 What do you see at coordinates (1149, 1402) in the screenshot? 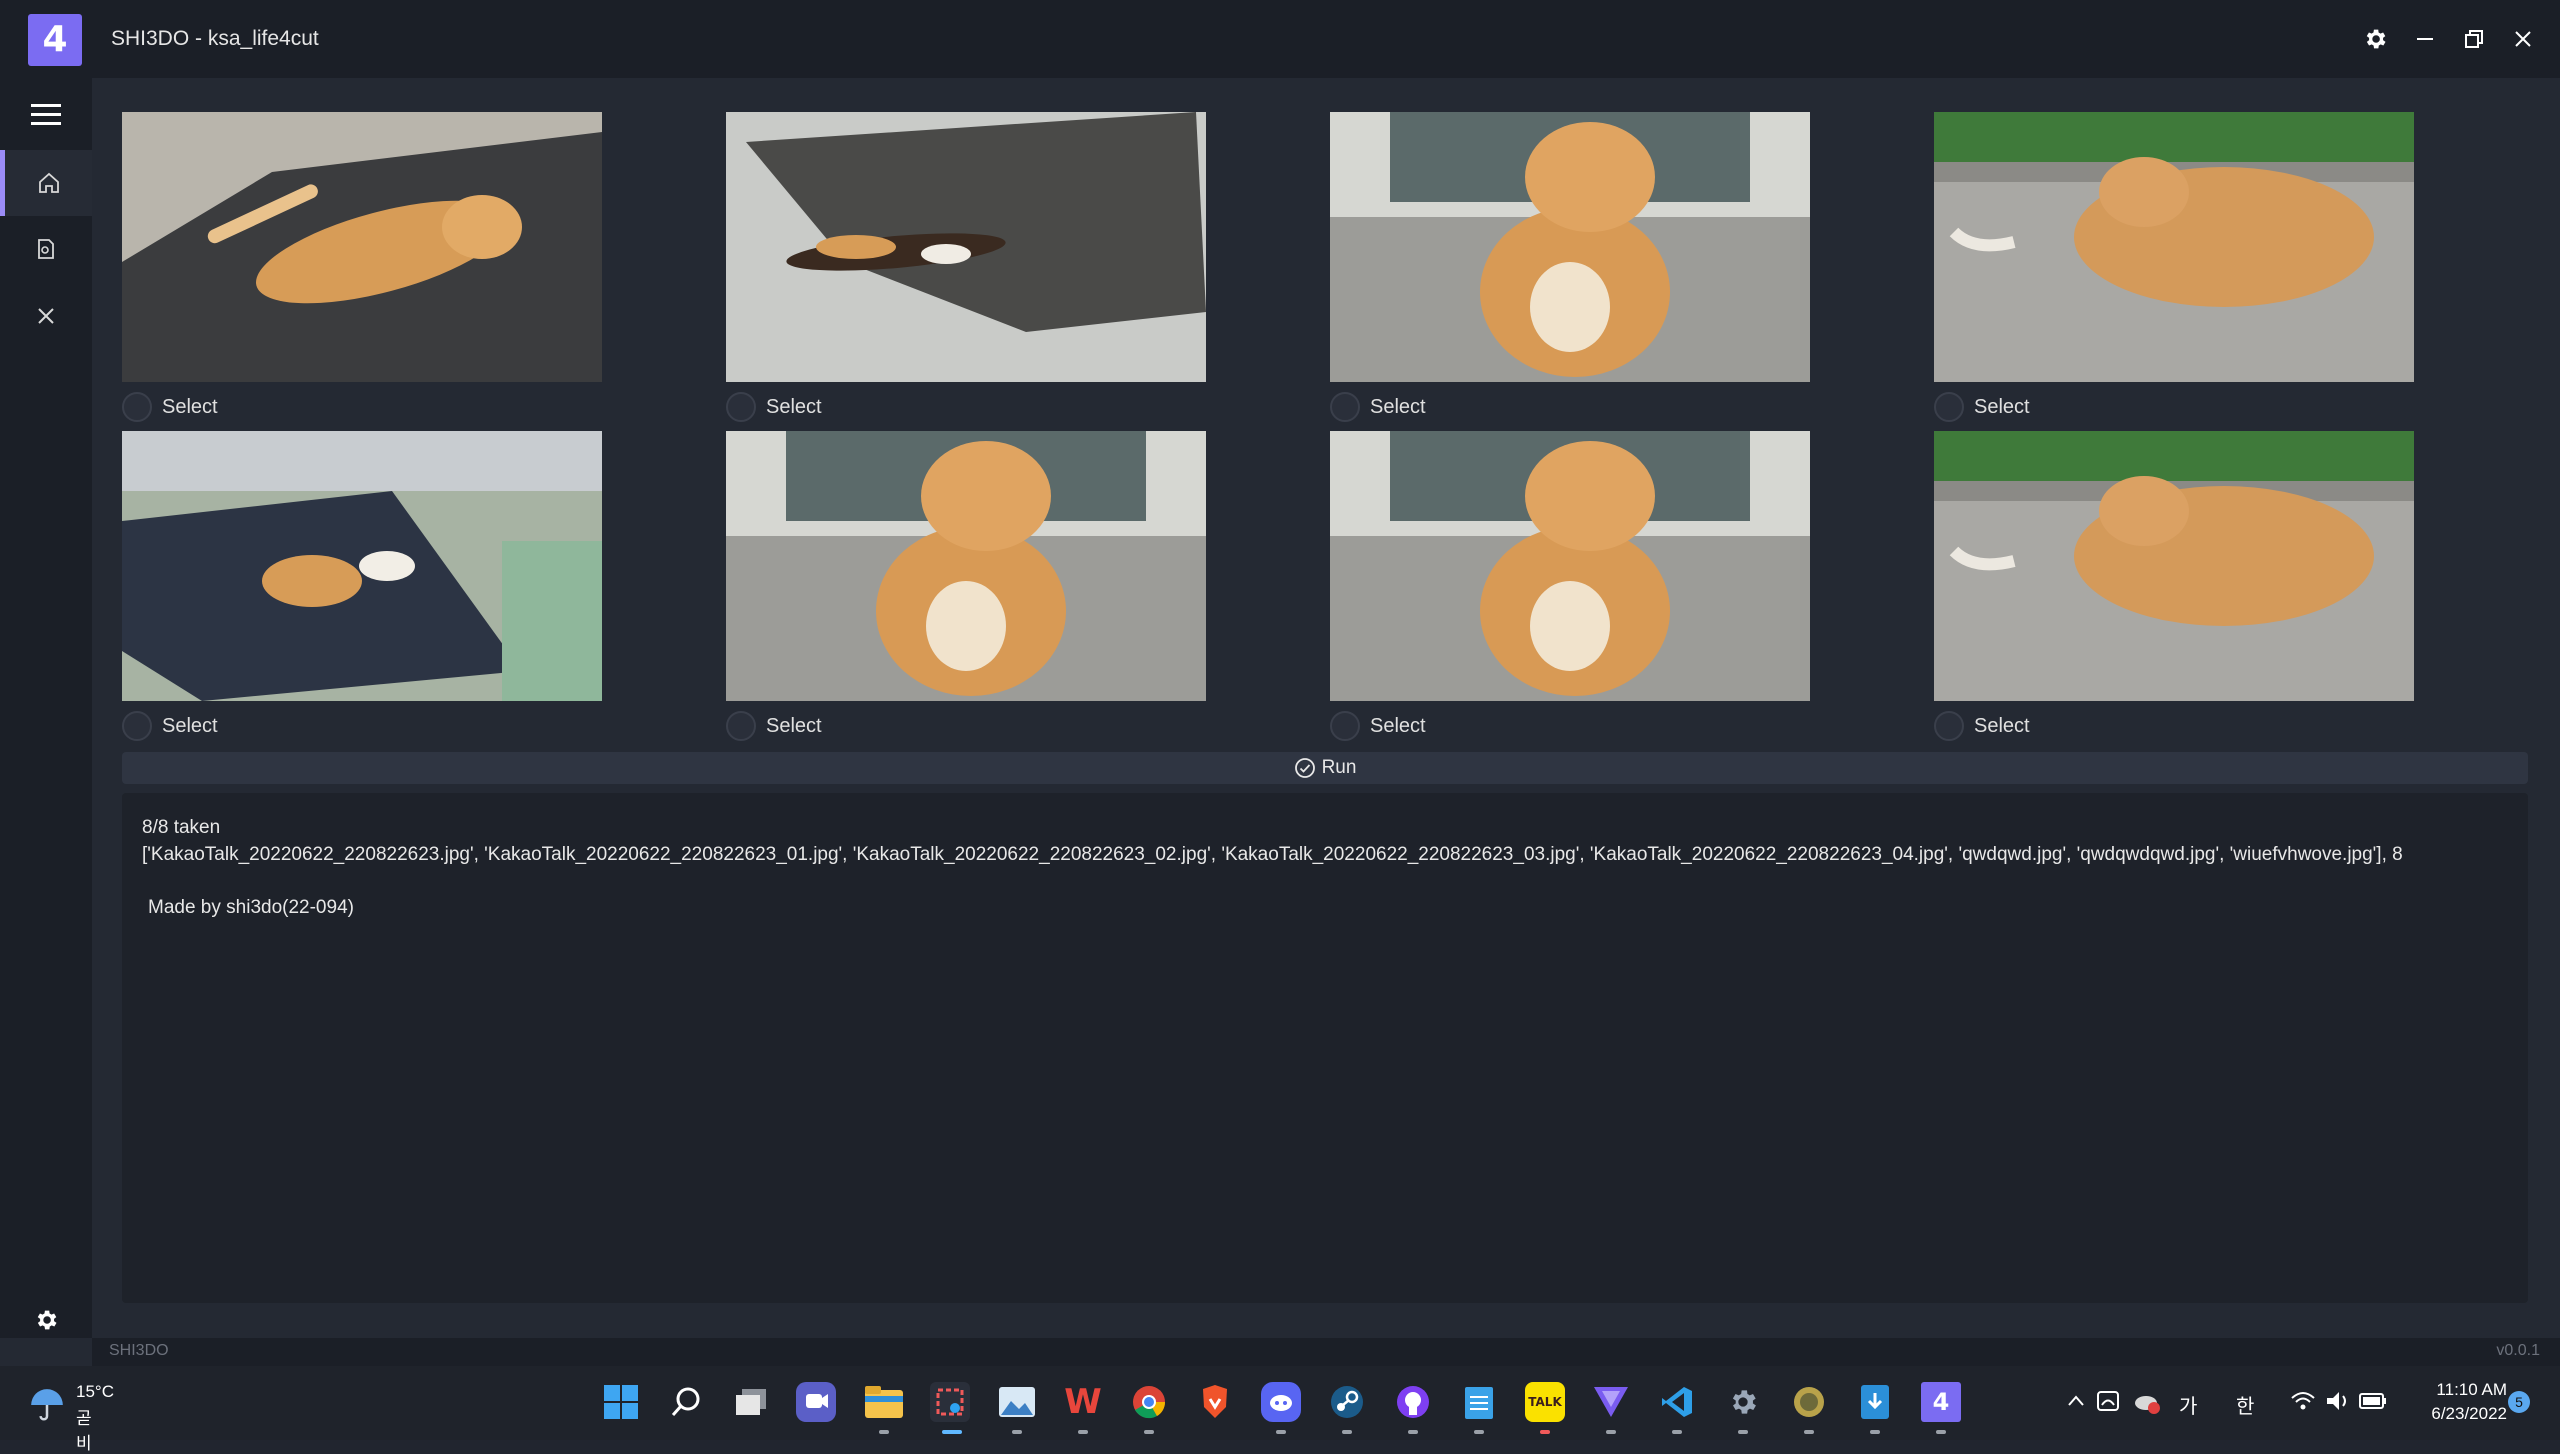
I see `chrome-icon` at bounding box center [1149, 1402].